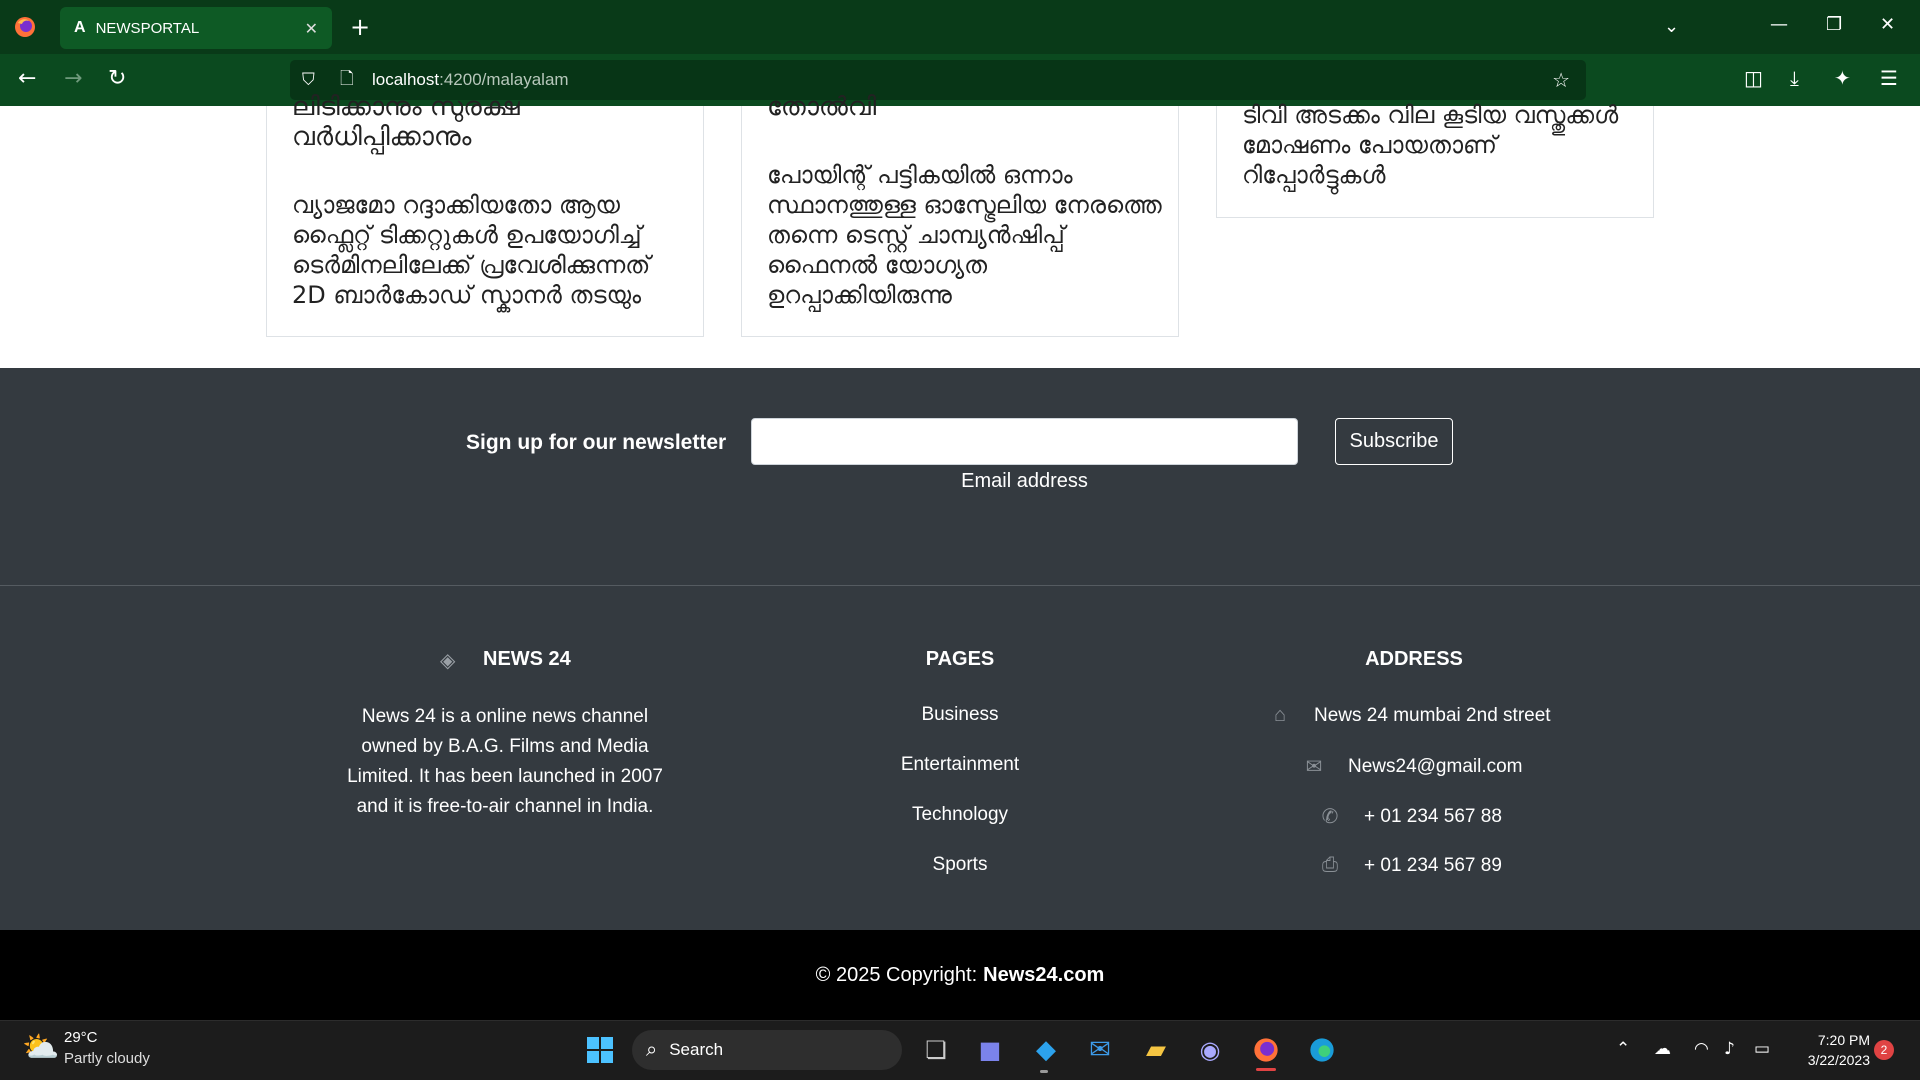 The image size is (1920, 1080). Describe the element at coordinates (960, 765) in the screenshot. I see `footer-link-entertainment: Entertainment` at that location.